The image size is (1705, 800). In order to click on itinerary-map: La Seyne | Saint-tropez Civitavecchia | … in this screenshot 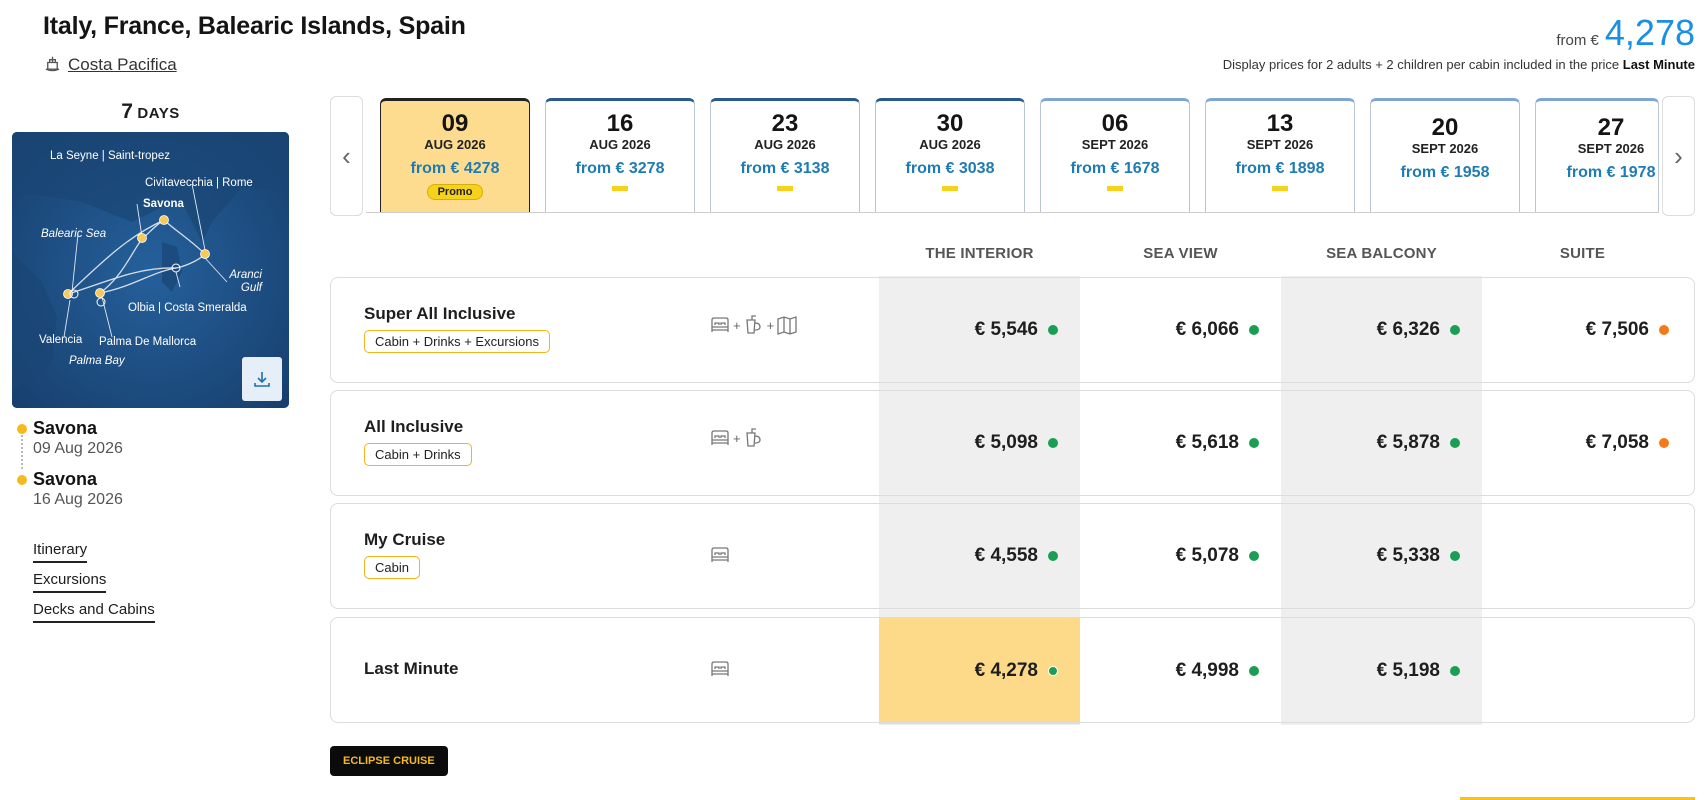, I will do `click(150, 270)`.